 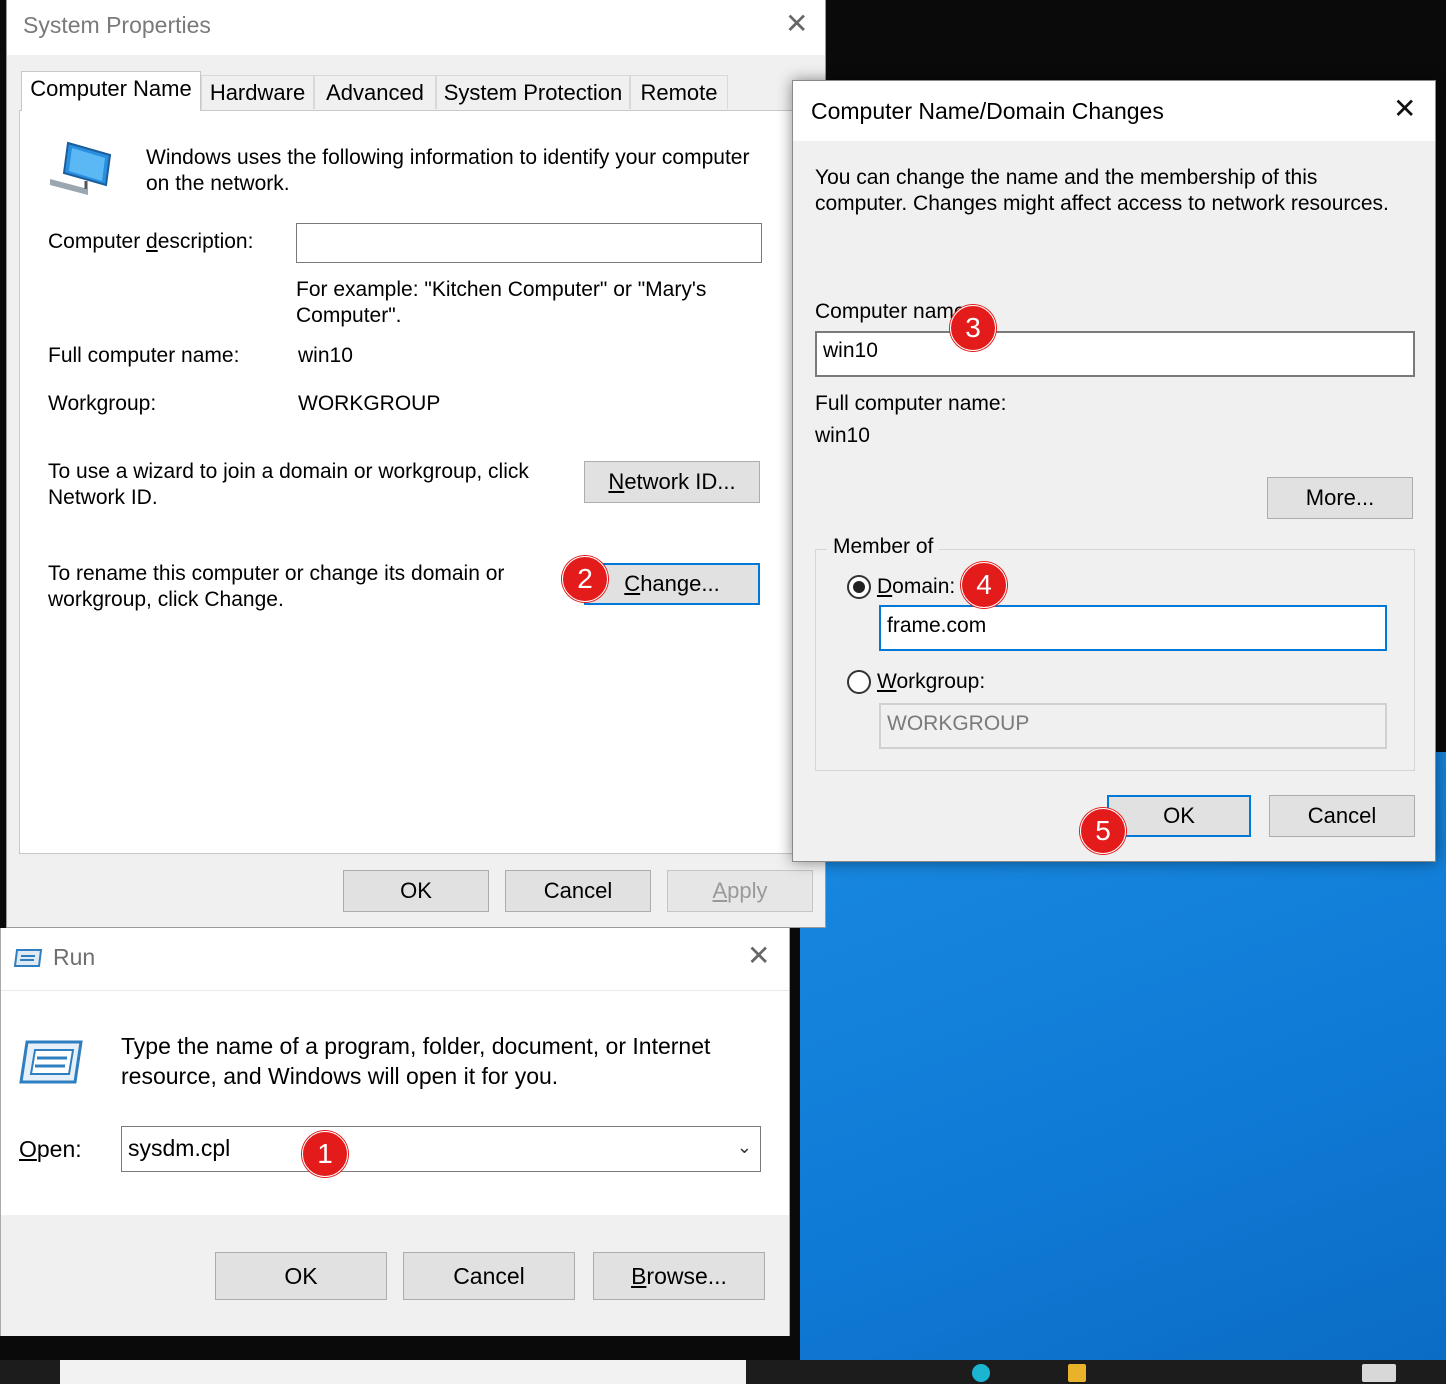 What do you see at coordinates (1379, 1373) in the screenshot?
I see `taskbar-tray-icon` at bounding box center [1379, 1373].